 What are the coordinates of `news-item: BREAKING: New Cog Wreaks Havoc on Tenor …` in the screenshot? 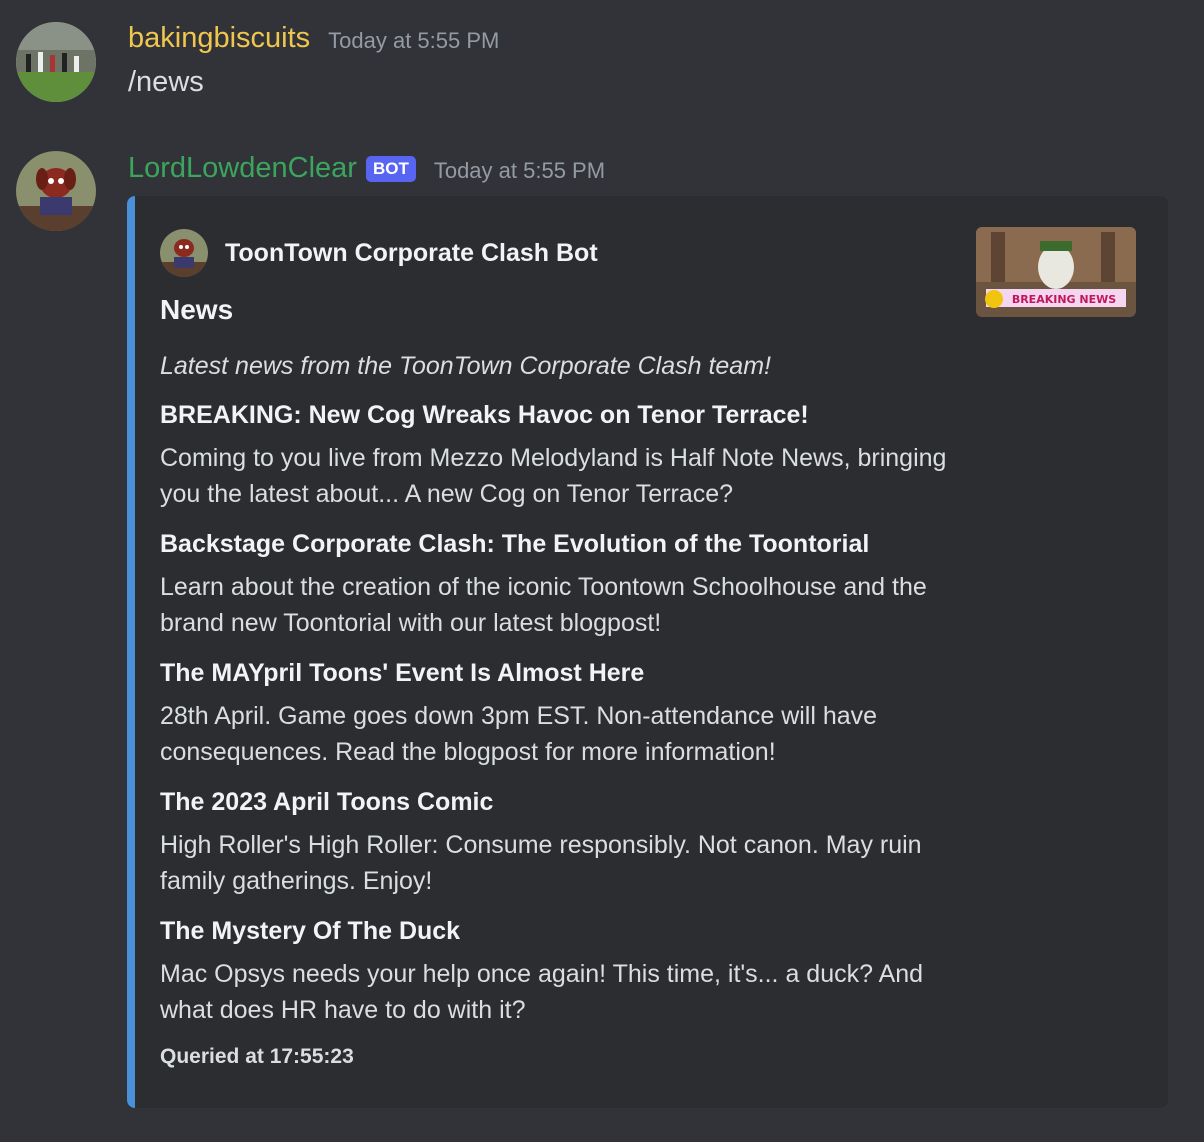 It's located at (560, 456).